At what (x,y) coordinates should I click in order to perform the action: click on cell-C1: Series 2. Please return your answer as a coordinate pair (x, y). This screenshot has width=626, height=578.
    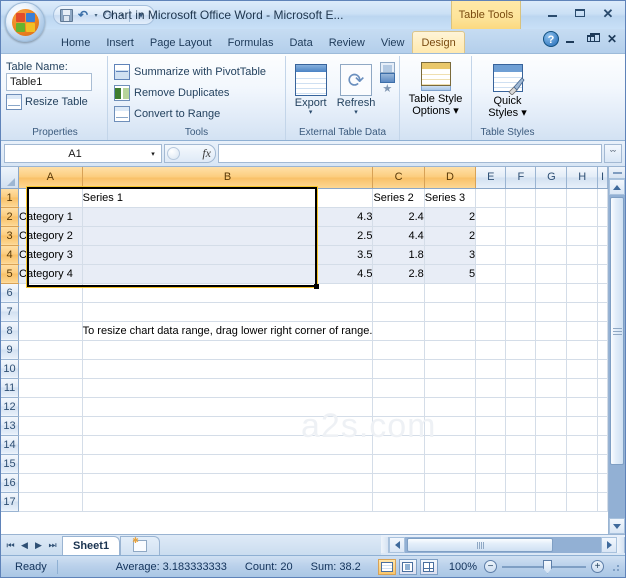
    Looking at the image, I should click on (398, 198).